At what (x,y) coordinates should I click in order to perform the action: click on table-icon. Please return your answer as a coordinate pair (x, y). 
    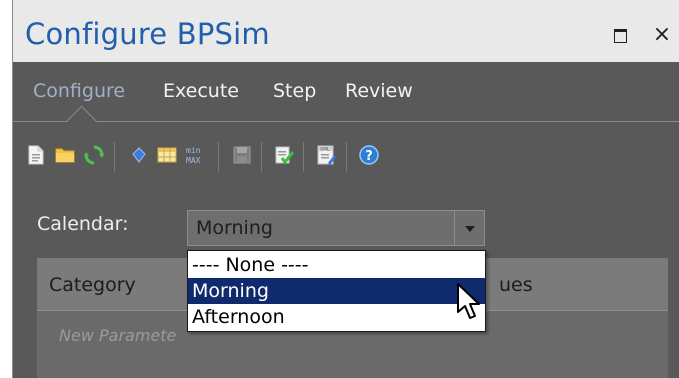
    Looking at the image, I should click on (167, 155).